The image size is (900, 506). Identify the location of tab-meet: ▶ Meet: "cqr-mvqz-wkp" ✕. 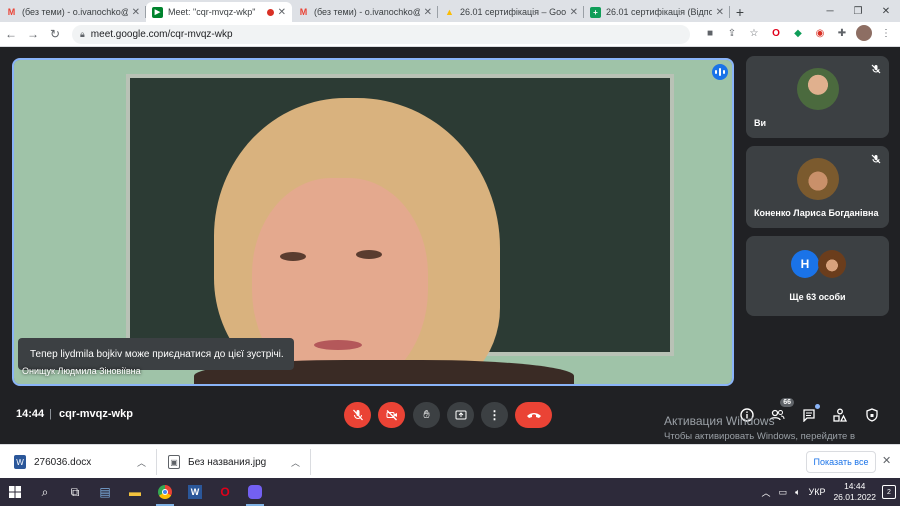
(219, 12).